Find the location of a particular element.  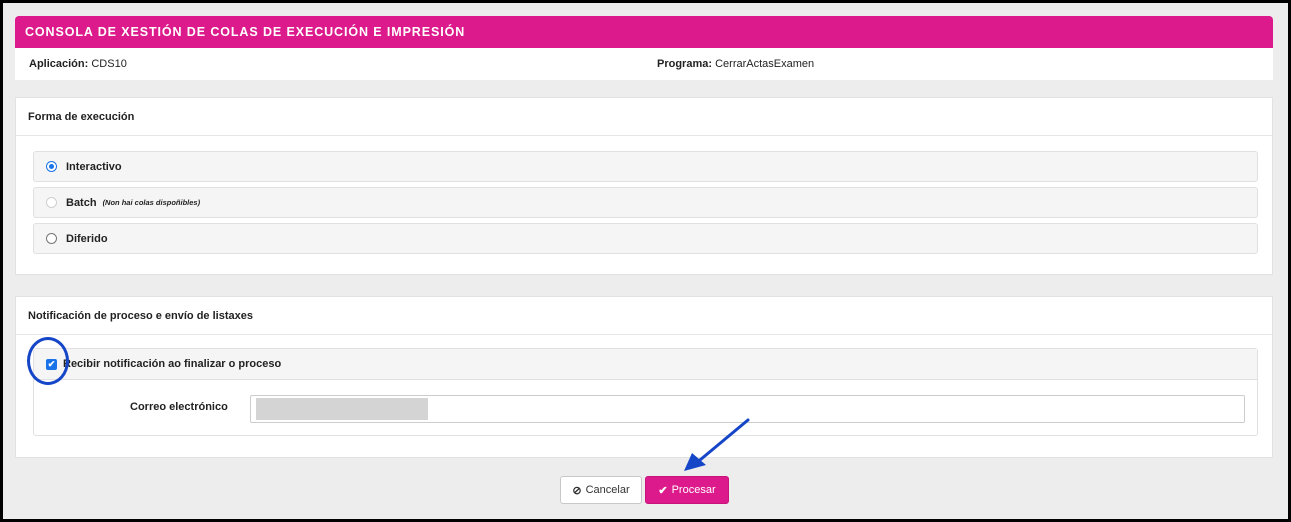

radio-deferred is located at coordinates (51, 238).